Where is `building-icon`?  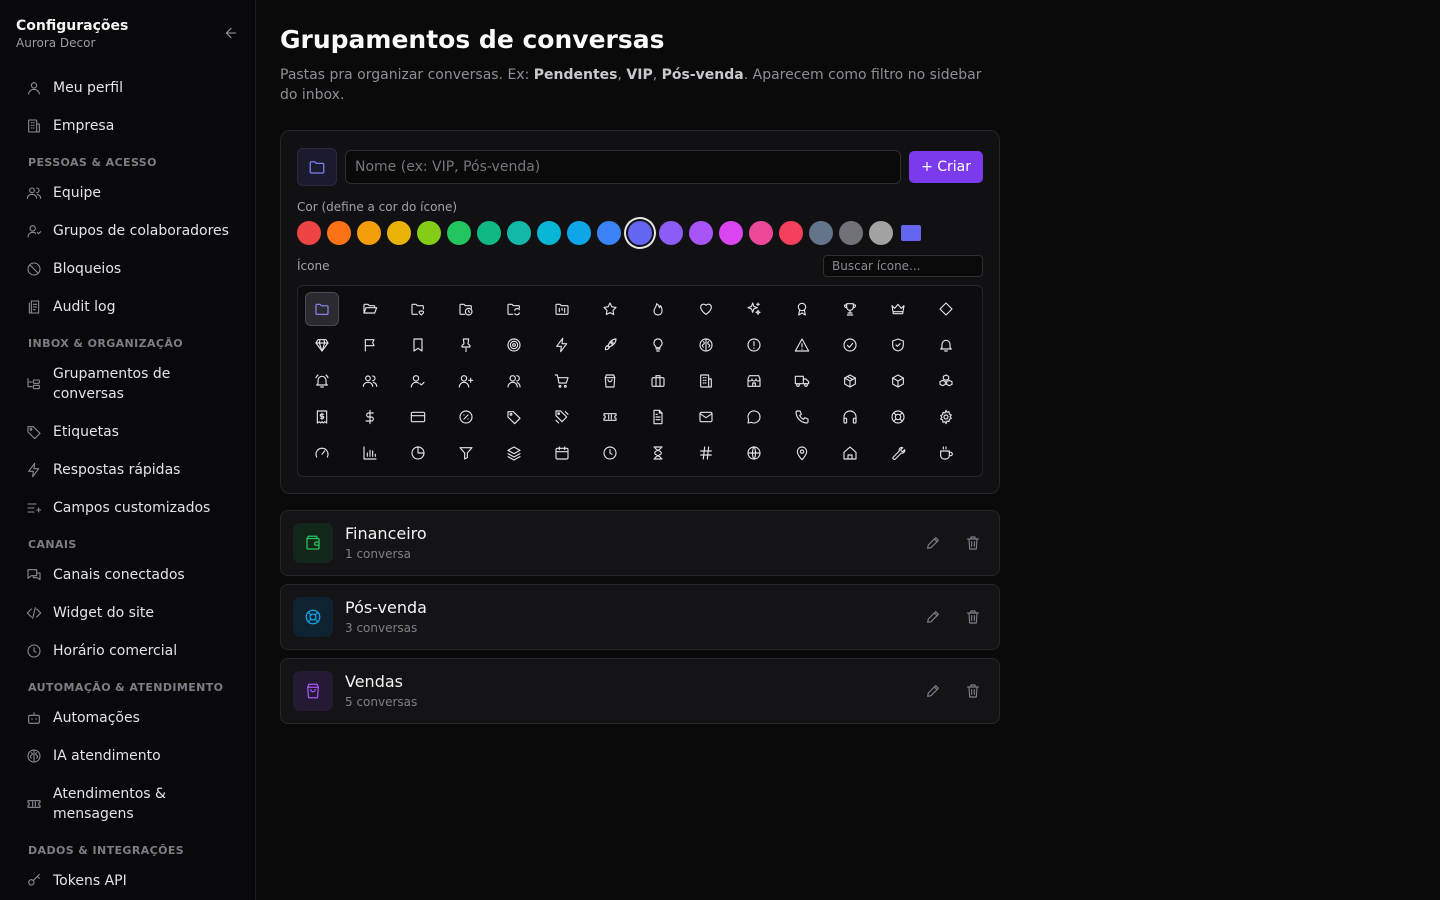 building-icon is located at coordinates (706, 381).